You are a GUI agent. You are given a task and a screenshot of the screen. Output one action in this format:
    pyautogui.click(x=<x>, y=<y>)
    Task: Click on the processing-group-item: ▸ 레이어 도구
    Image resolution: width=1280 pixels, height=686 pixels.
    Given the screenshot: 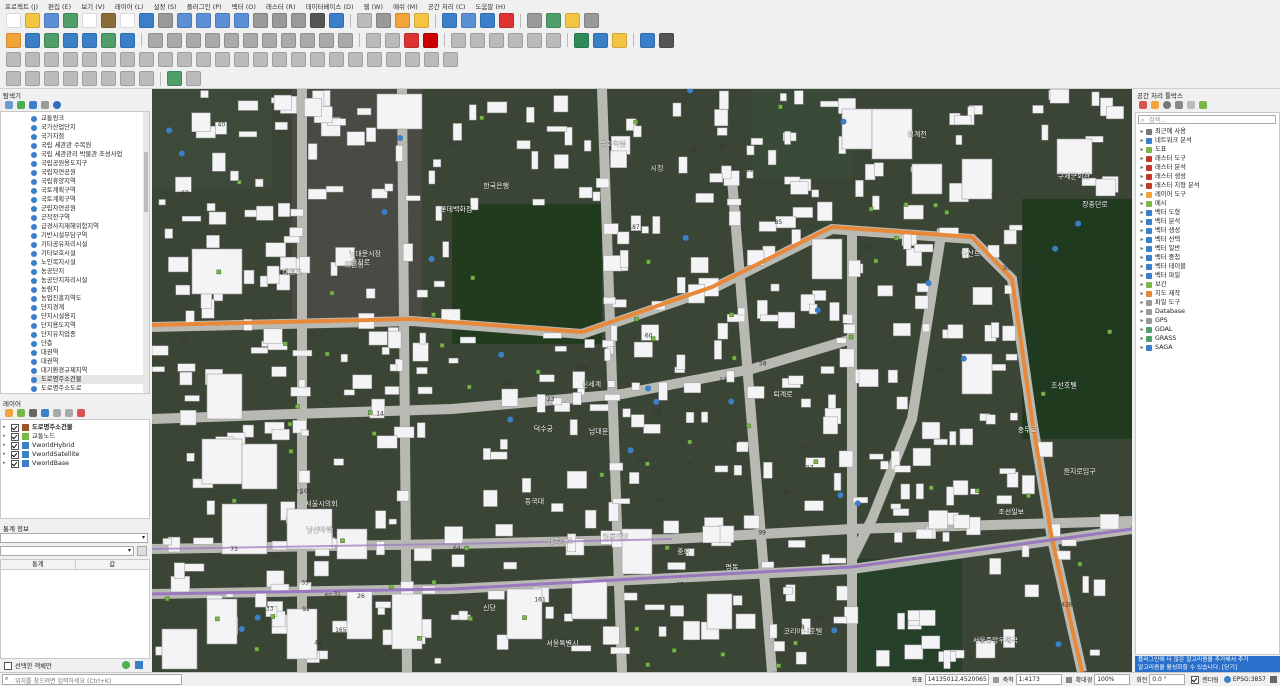 What is the action you would take?
    pyautogui.click(x=1208, y=194)
    